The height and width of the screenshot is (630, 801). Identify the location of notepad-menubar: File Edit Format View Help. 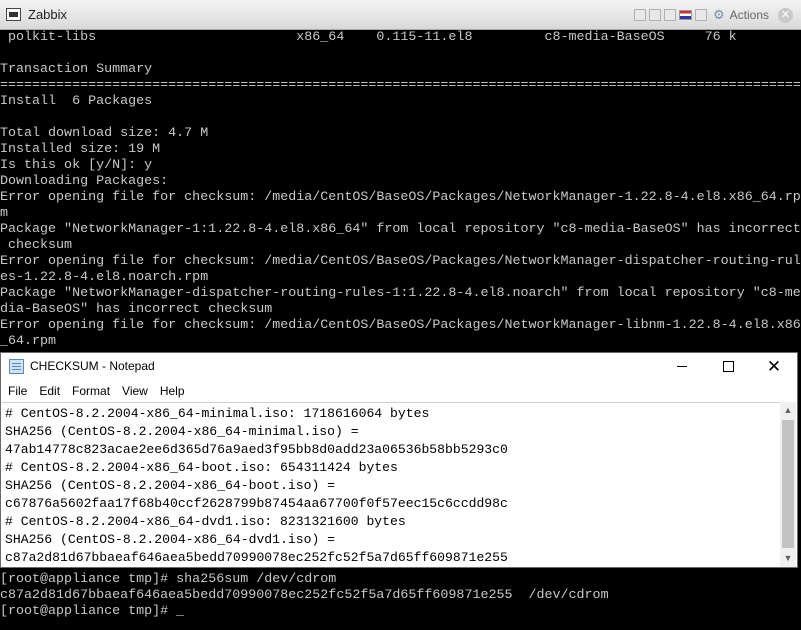
(399, 391).